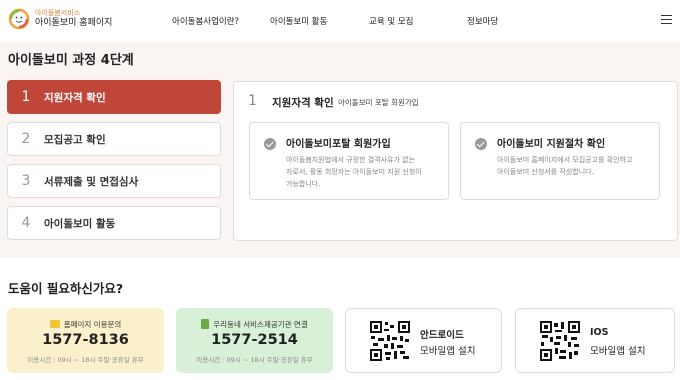 This screenshot has width=680, height=380. I want to click on step-4-button: 4 아이돌보미 활동, so click(114, 223).